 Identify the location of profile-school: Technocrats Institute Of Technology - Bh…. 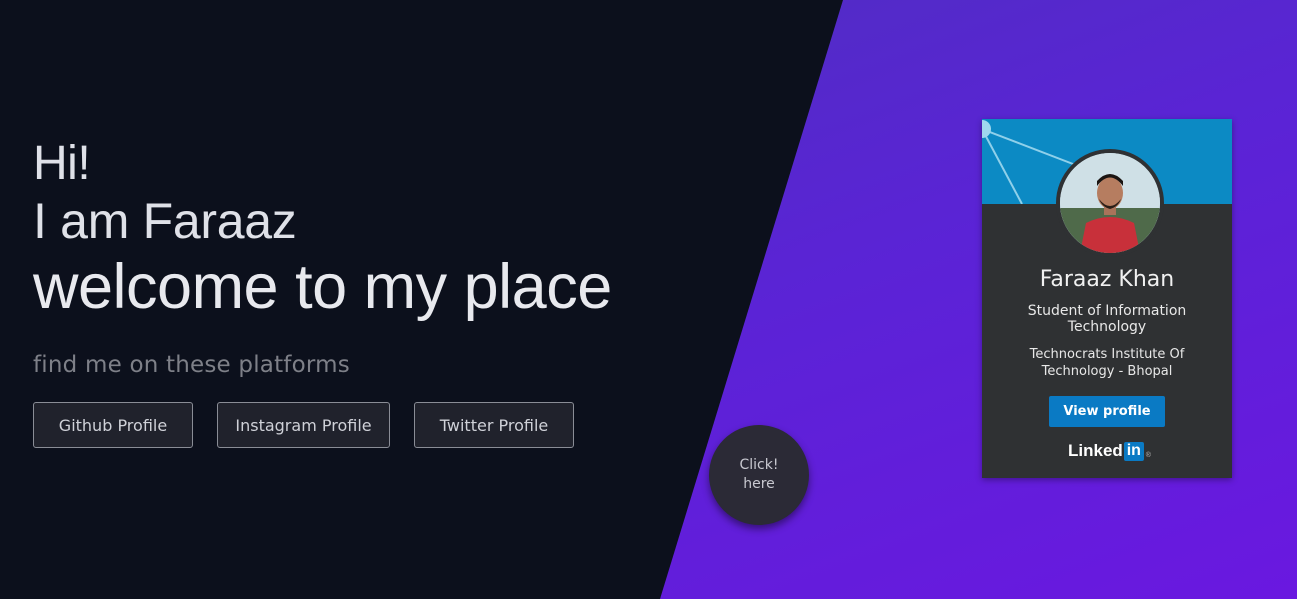
(1107, 363).